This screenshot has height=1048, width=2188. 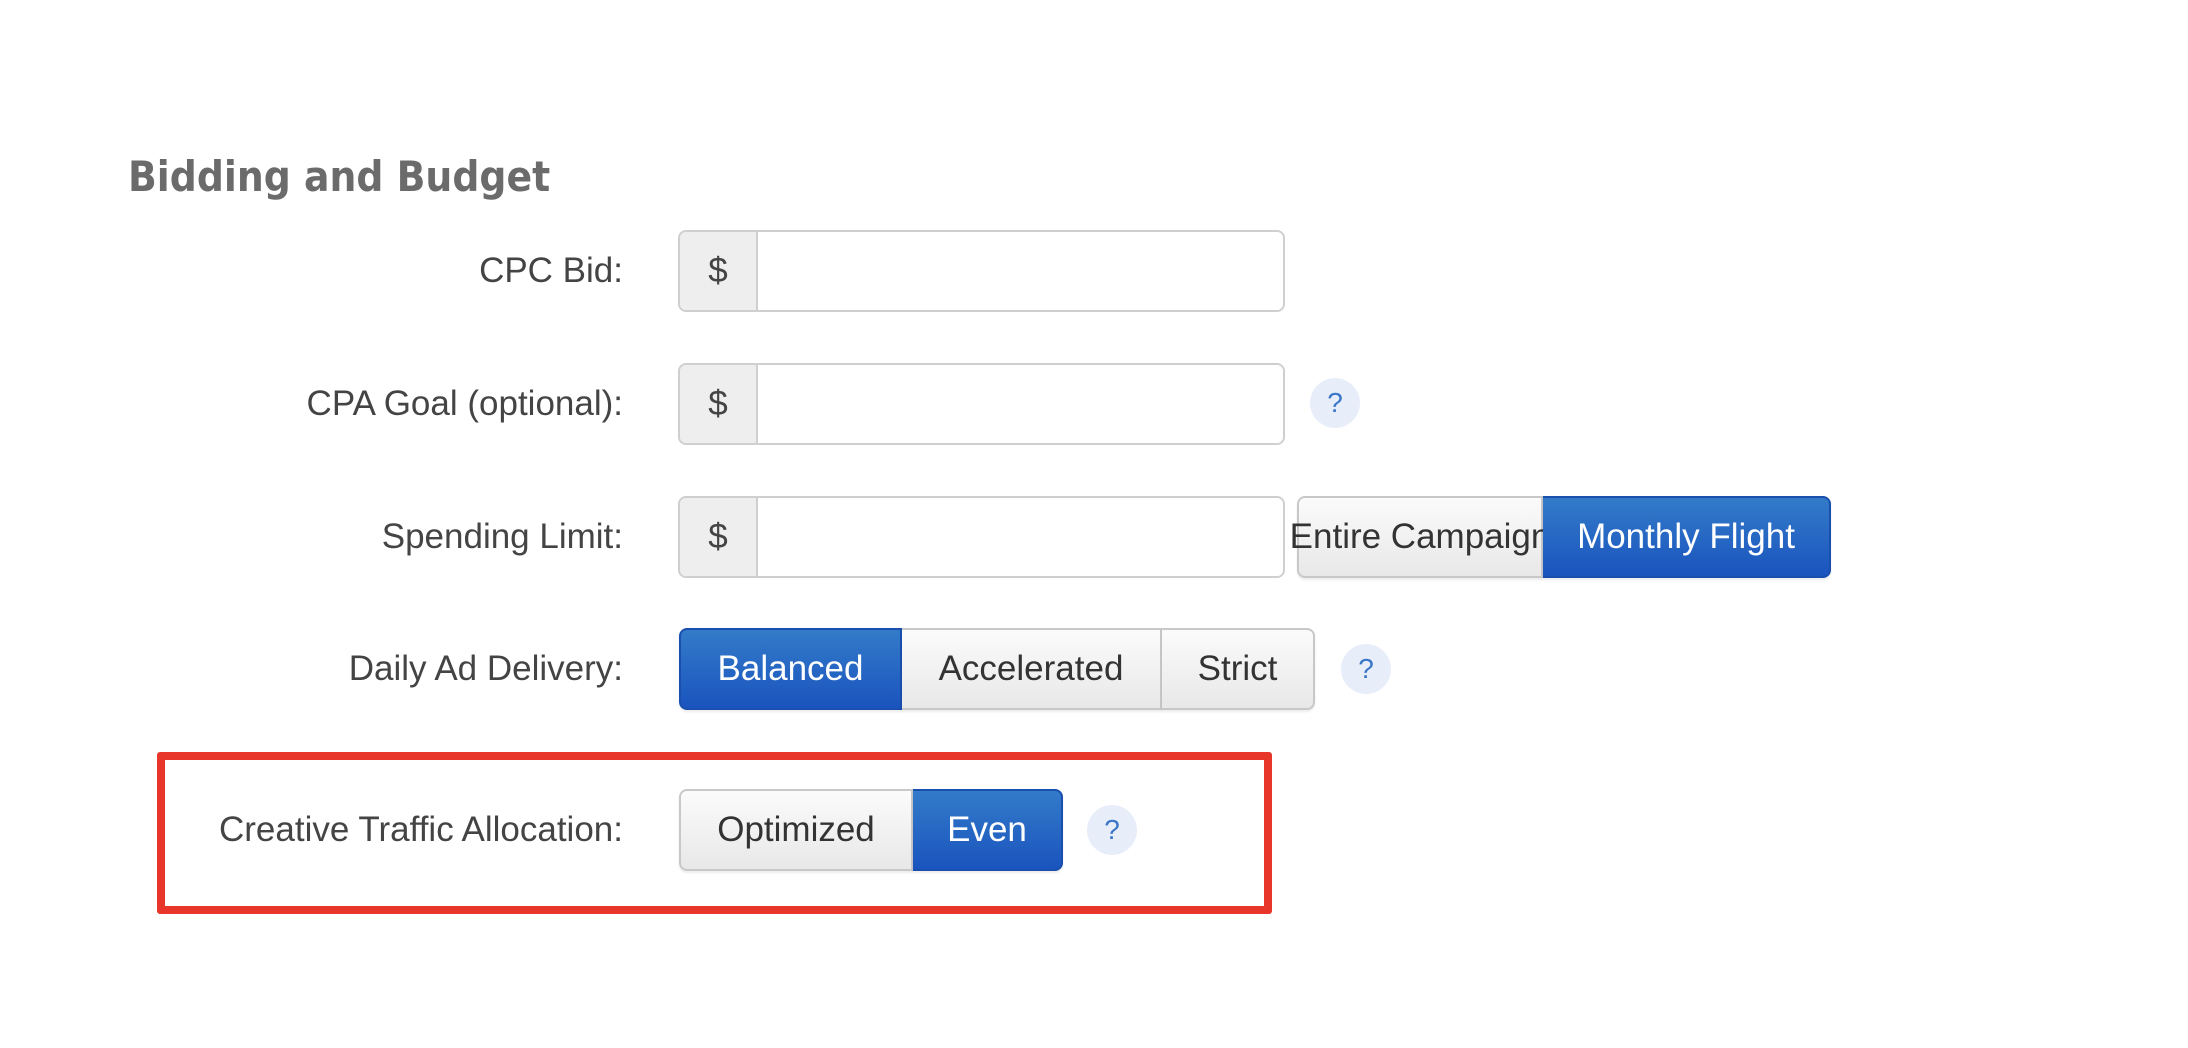 What do you see at coordinates (1020, 537) in the screenshot?
I see `spending-limit-input` at bounding box center [1020, 537].